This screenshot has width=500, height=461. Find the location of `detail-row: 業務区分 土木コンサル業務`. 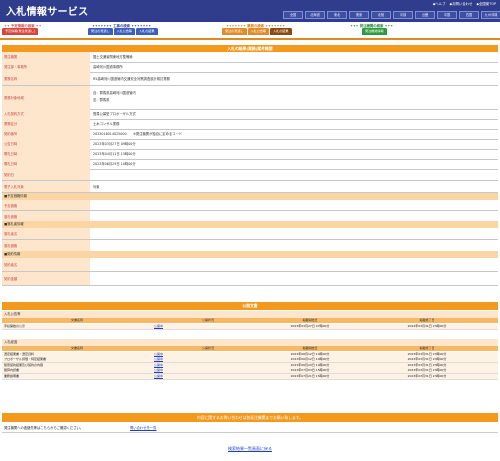

detail-row: 業務区分 土木コンサル業務 is located at coordinates (250, 124).